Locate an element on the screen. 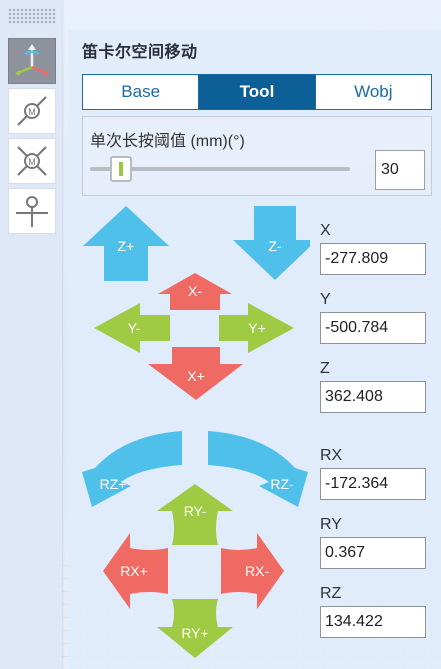 The width and height of the screenshot is (441, 669). y-minus-button: Y- is located at coordinates (132, 328).